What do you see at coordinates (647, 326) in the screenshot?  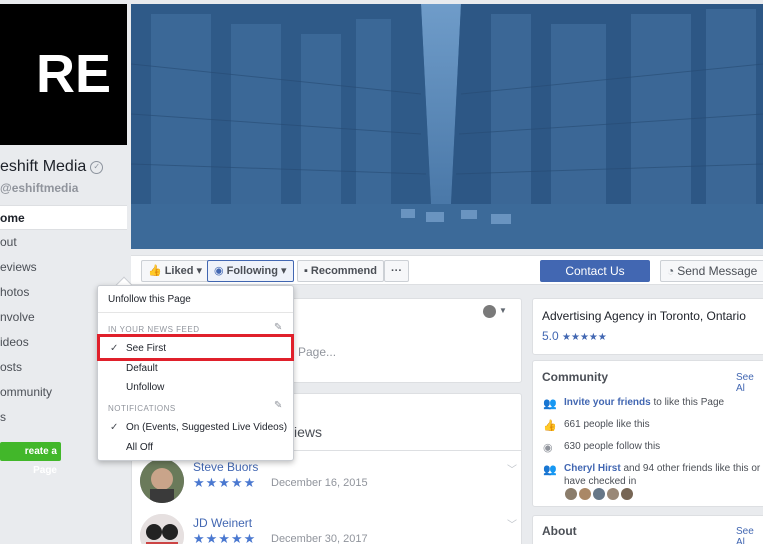 I see `page-info-card` at bounding box center [647, 326].